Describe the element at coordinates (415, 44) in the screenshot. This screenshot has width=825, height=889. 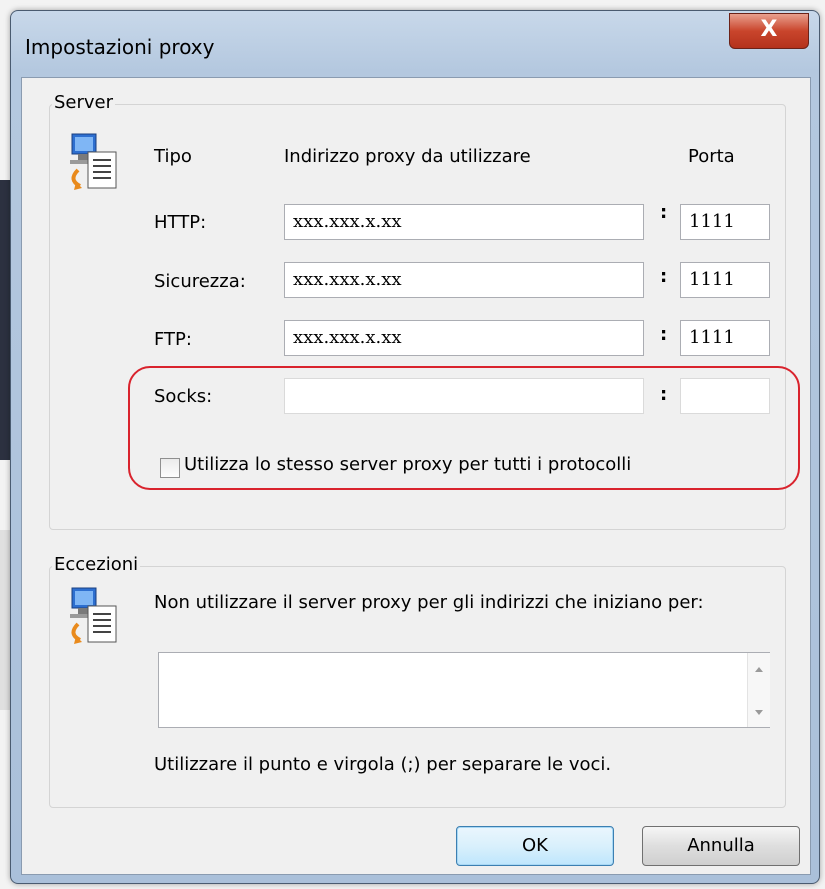
I see `title-bar: Impostazioni proxy X` at that location.